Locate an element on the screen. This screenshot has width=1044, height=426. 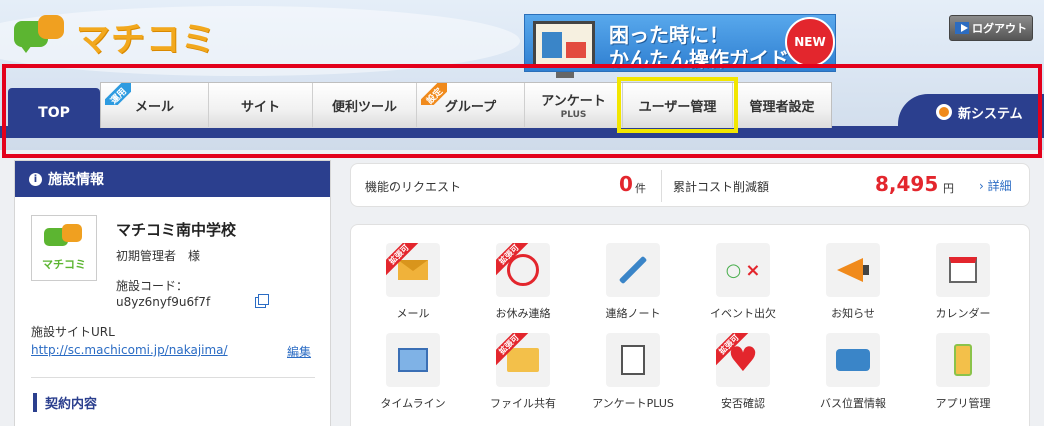
feature-label: 安否確認 is located at coordinates (743, 403).